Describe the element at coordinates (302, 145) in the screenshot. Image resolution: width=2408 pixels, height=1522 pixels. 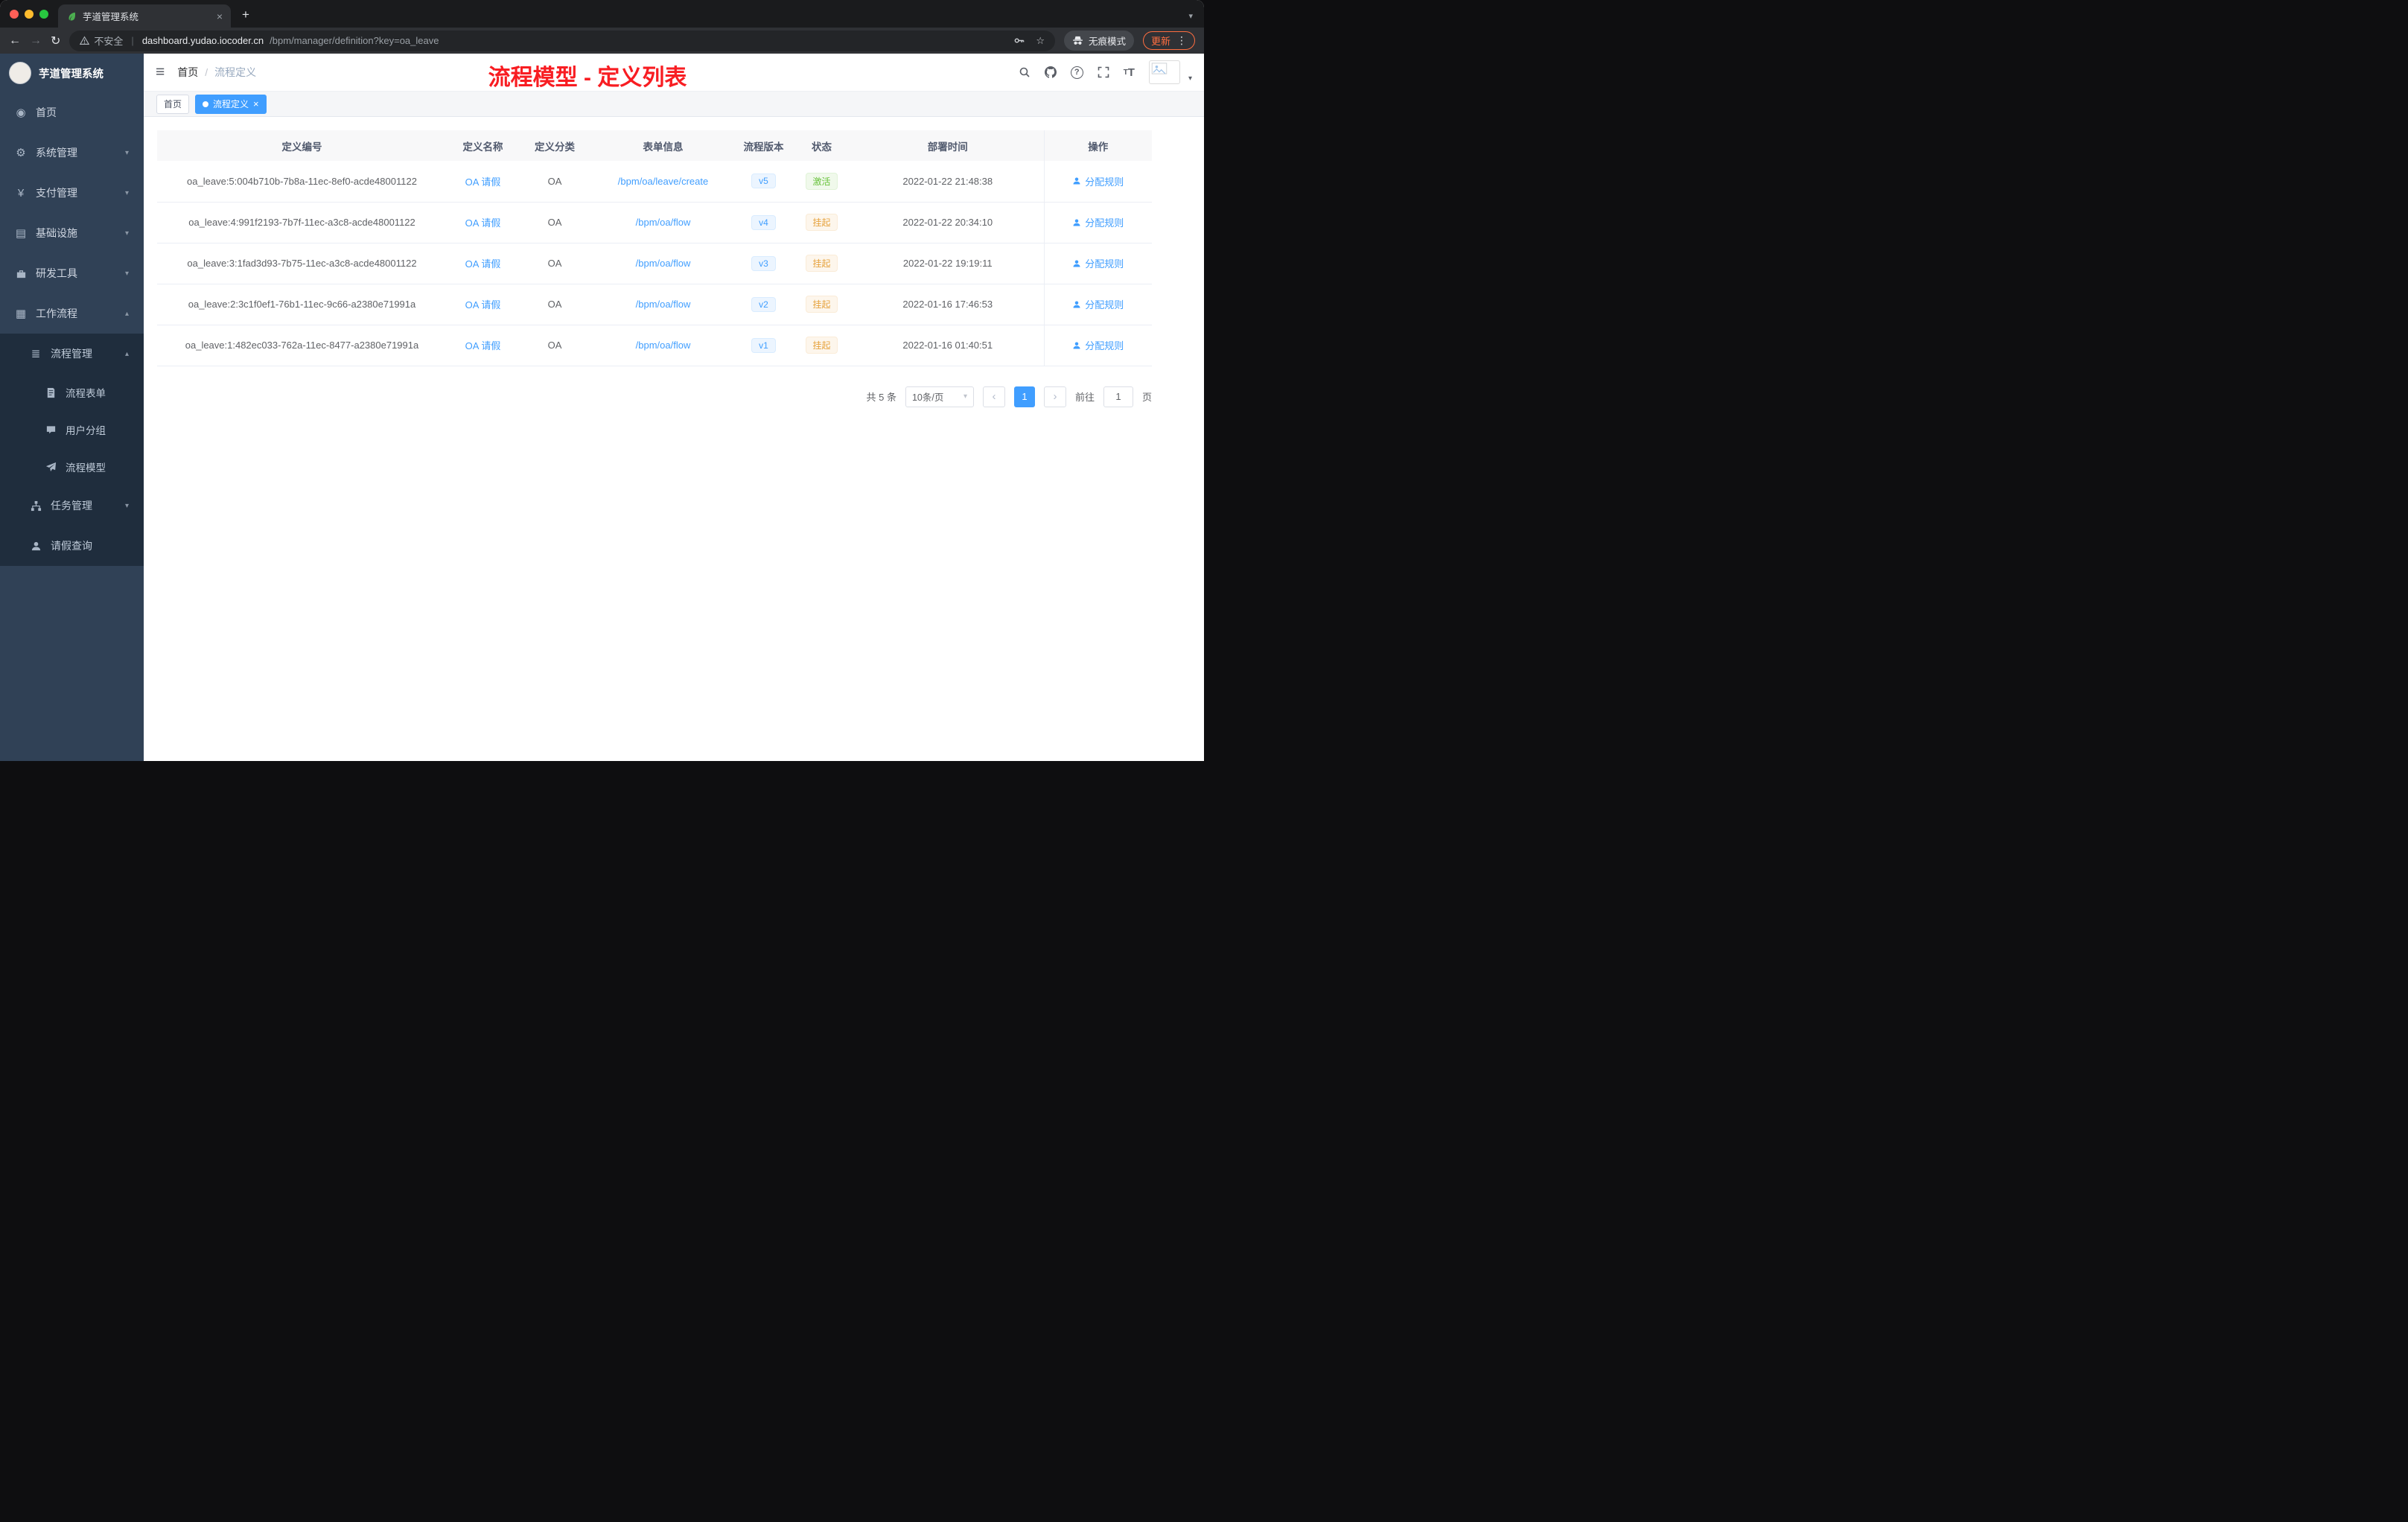
I see `col-definition-id: 定义编号` at that location.